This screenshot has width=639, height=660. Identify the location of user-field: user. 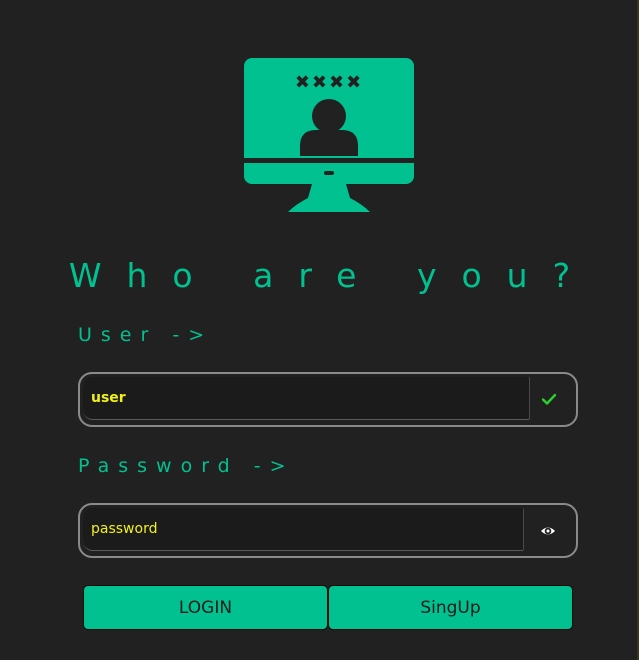
(328, 399).